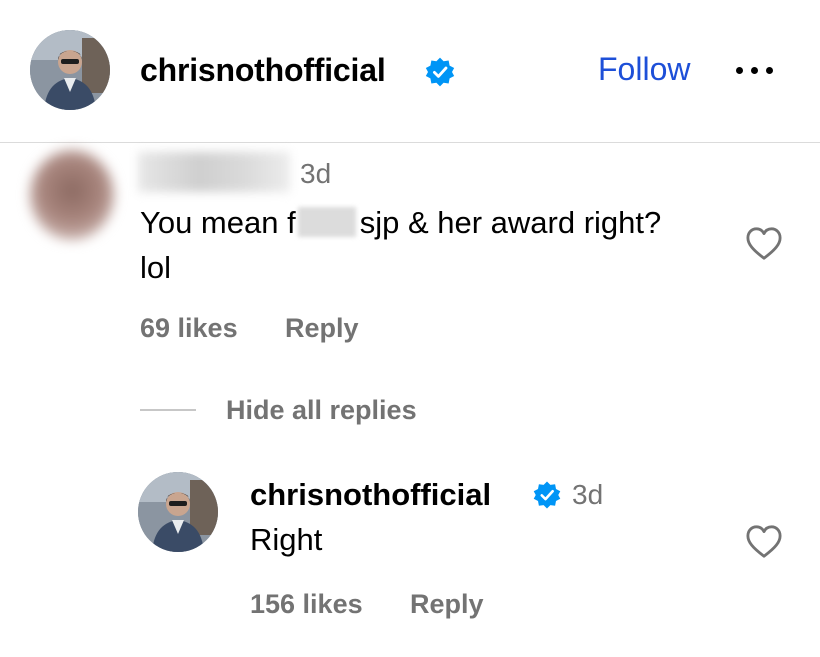 The image size is (820, 657). I want to click on profile-avatar, so click(70, 70).